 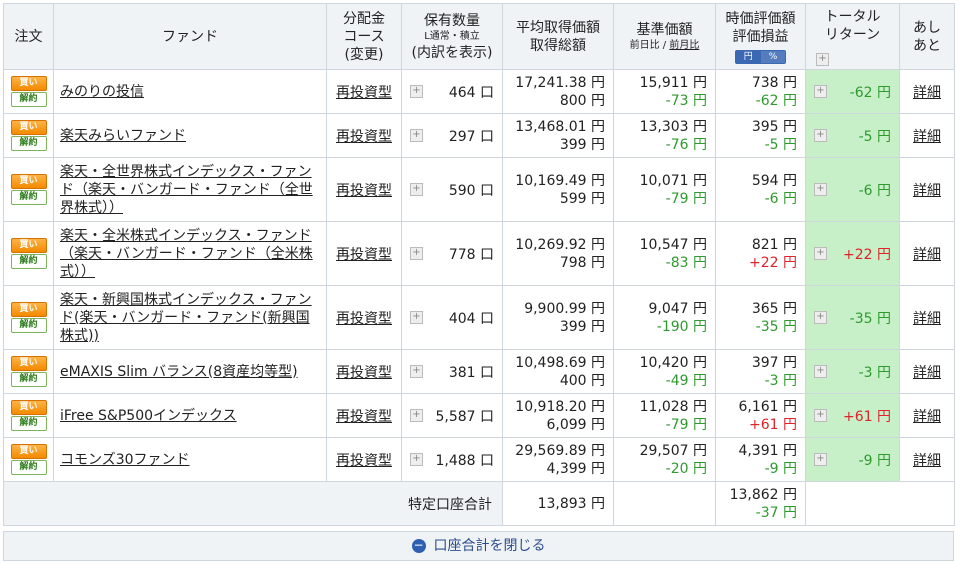 What do you see at coordinates (558, 36) in the screenshot?
I see `header-avg-price: 平均取得価額 取得総額` at bounding box center [558, 36].